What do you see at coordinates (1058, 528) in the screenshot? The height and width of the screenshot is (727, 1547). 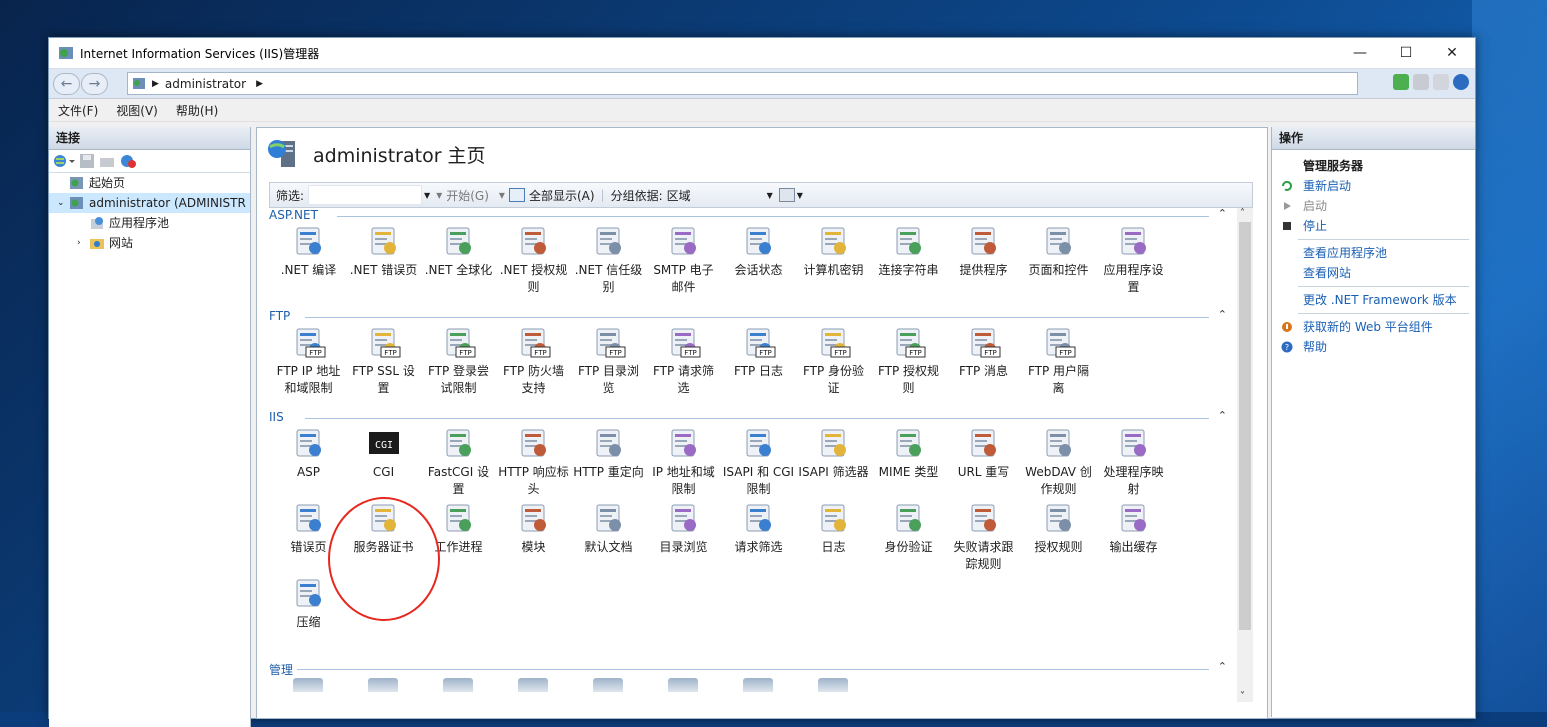 I see `feature-iis-item: 授权规则` at bounding box center [1058, 528].